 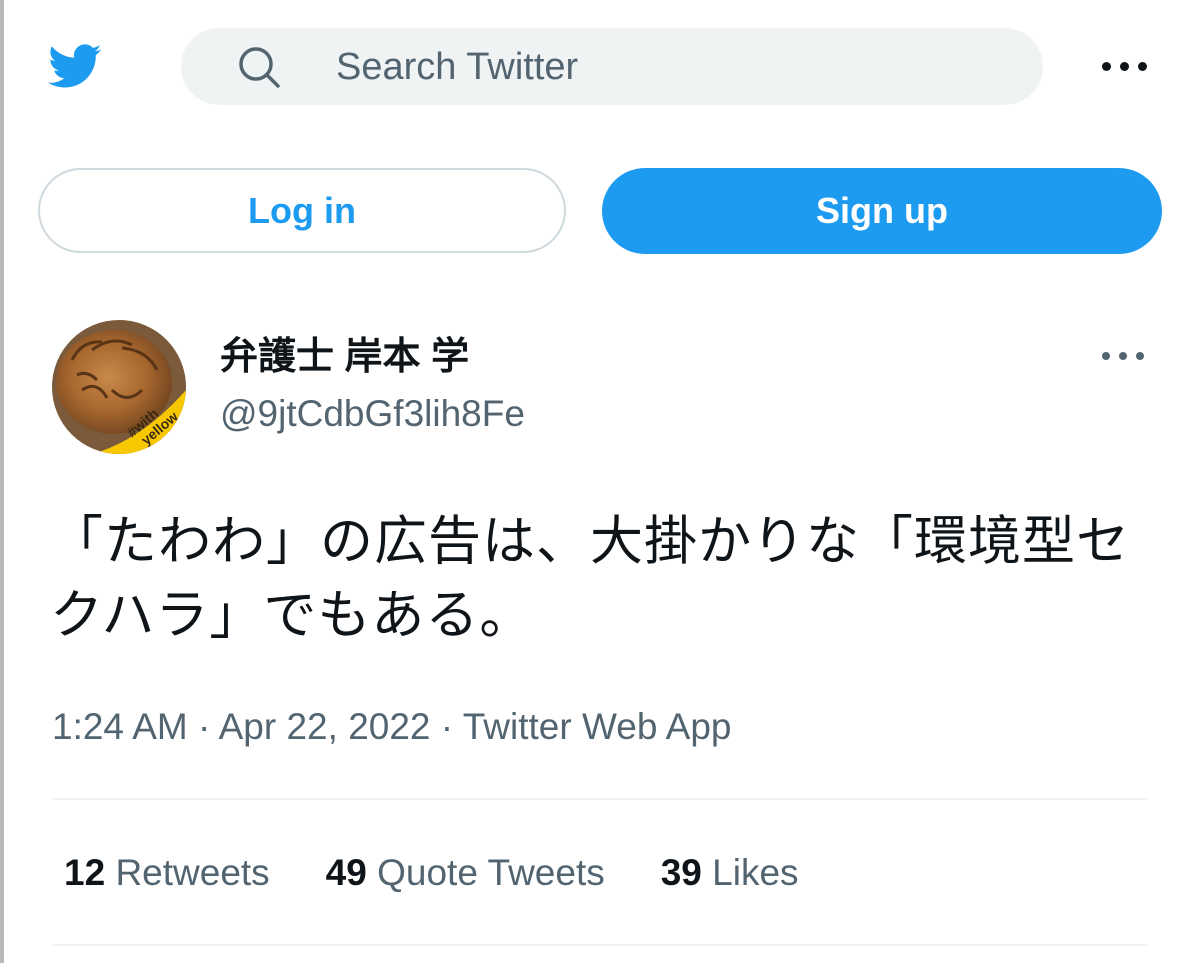 I want to click on window-edge, so click(x=2, y=481).